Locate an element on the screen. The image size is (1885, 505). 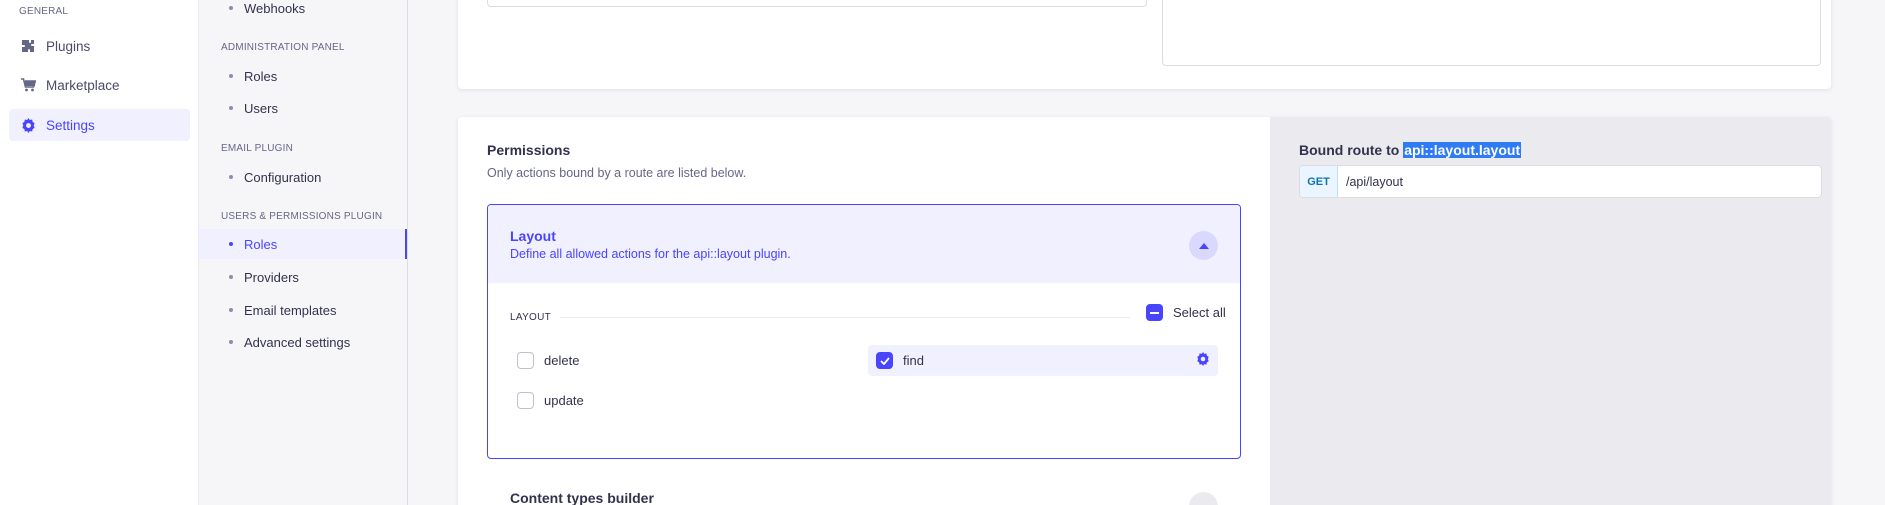
select-all-checkbox: Select all is located at coordinates (1186, 312).